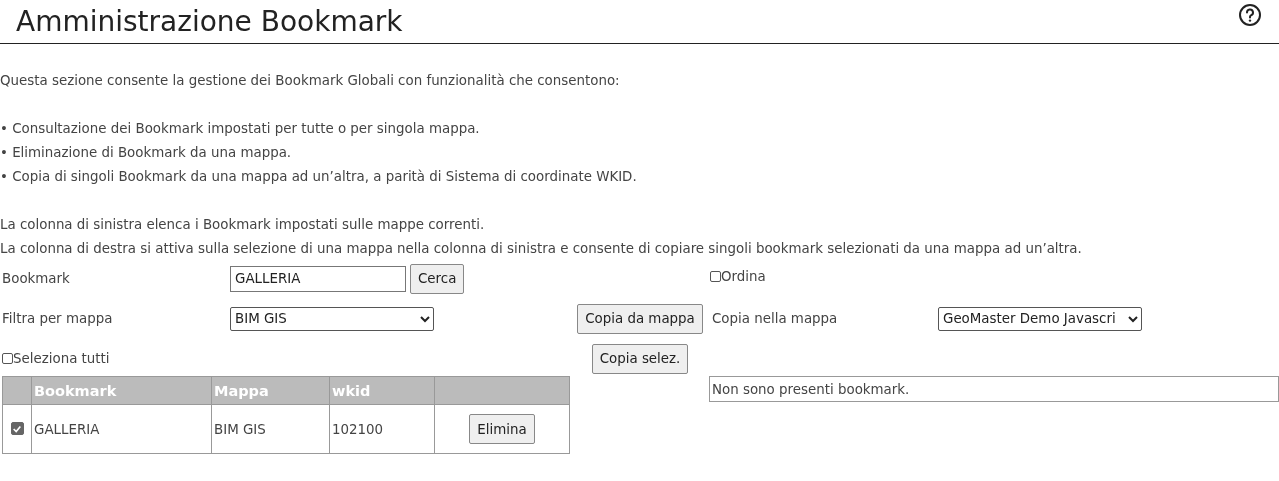  What do you see at coordinates (36, 278) in the screenshot?
I see `field-label: Bookmark` at bounding box center [36, 278].